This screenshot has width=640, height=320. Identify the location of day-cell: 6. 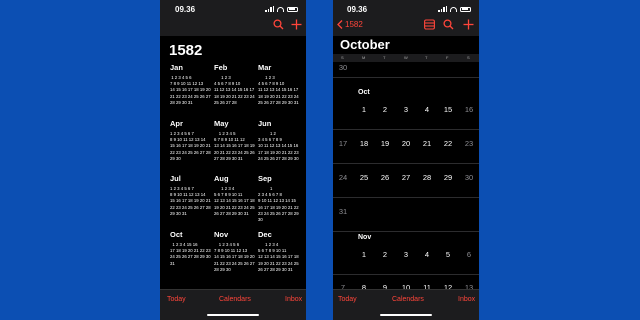
(469, 254).